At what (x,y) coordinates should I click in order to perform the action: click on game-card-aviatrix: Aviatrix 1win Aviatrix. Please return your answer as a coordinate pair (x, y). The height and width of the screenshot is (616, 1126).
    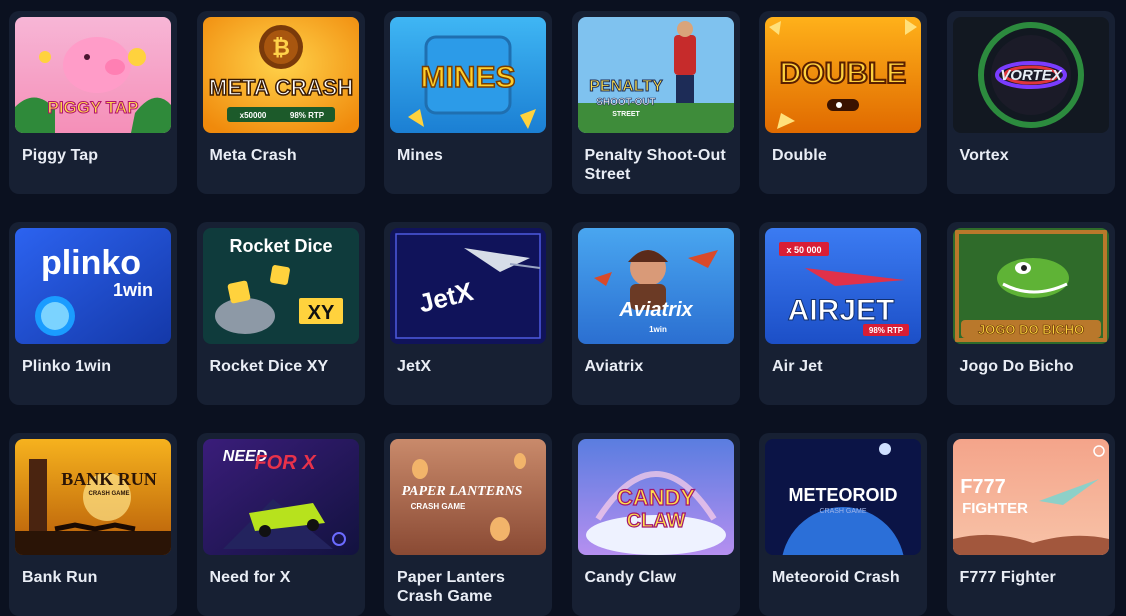
    Looking at the image, I should click on (655, 313).